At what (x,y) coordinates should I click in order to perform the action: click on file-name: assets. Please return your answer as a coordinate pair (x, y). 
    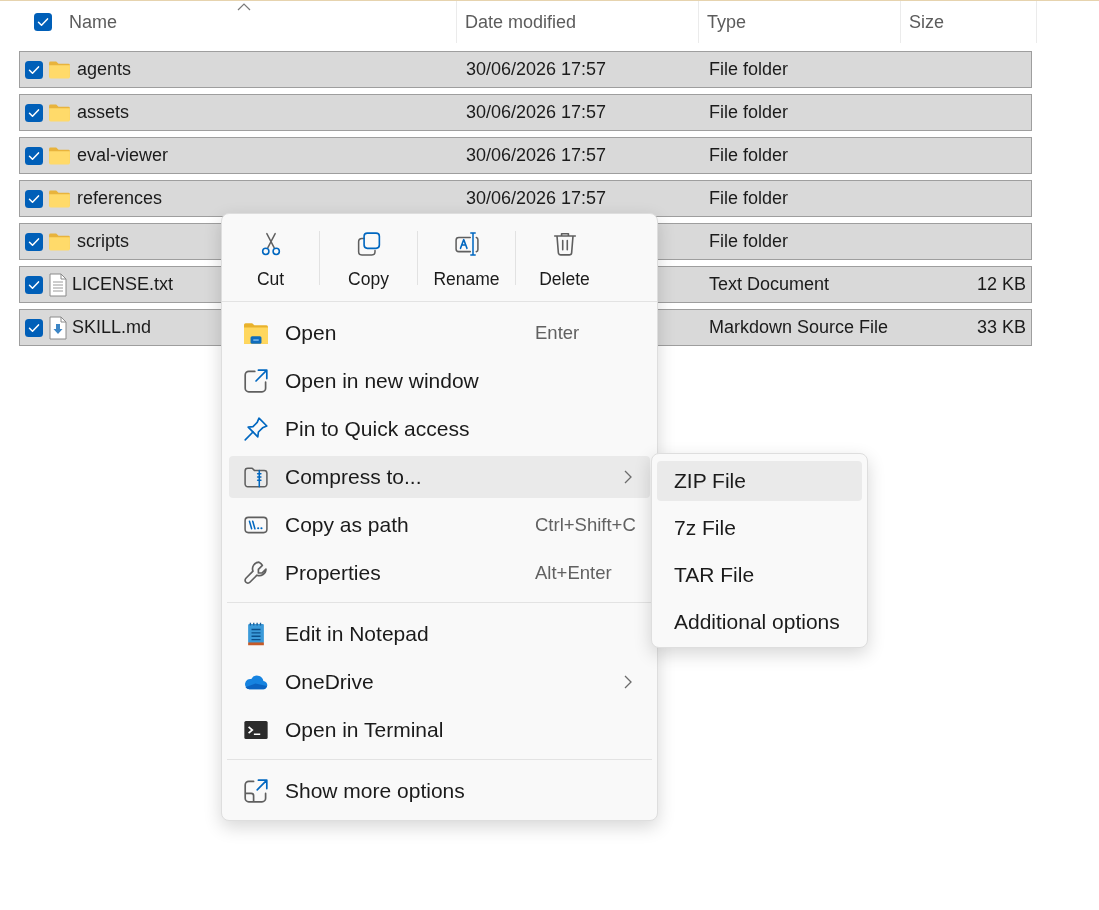
    Looking at the image, I should click on (103, 112).